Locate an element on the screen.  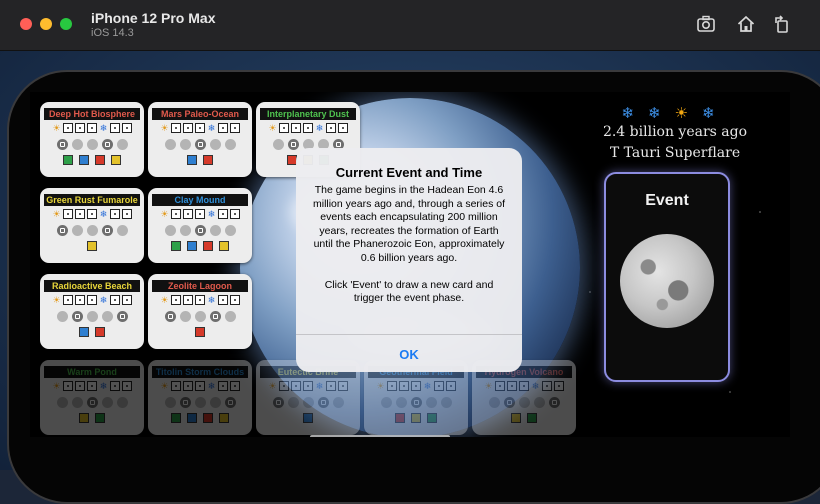
card-title: Mars Paleo-Ocean is located at coordinates (200, 114).